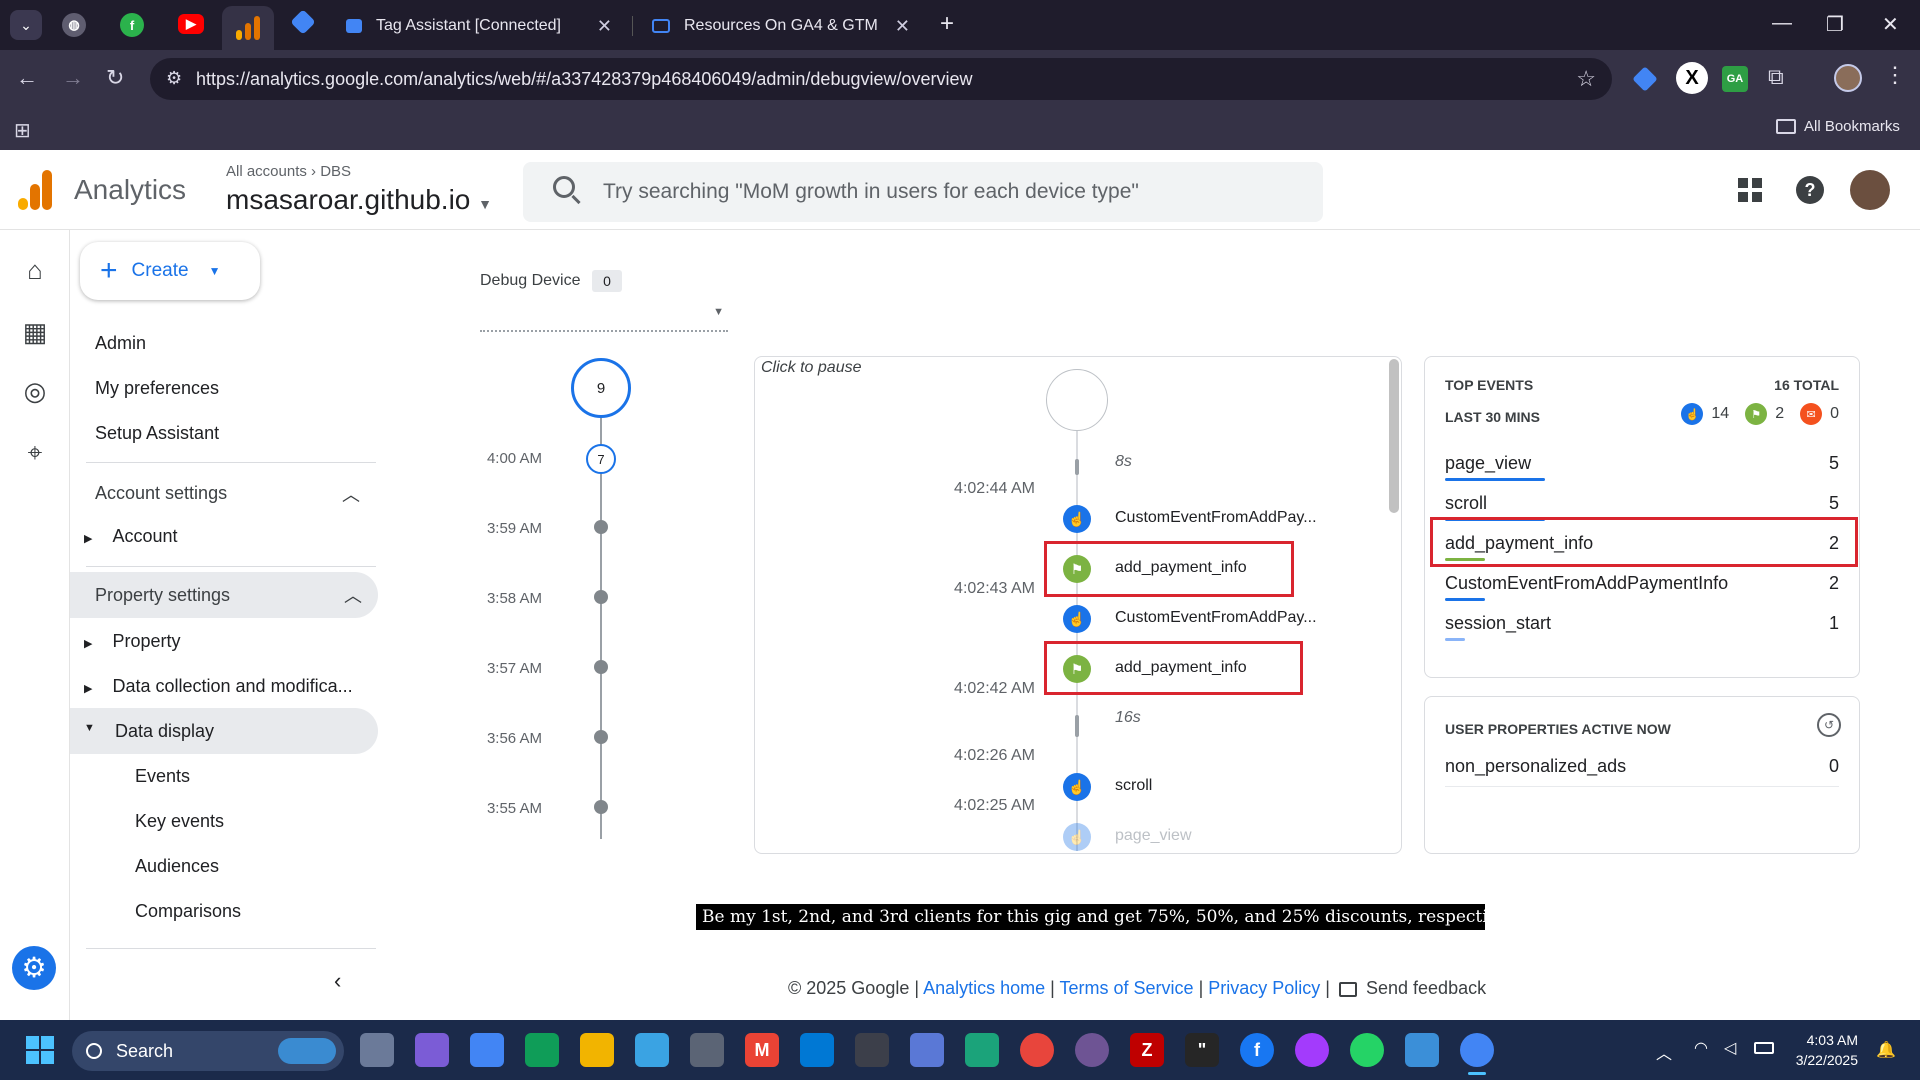 This screenshot has width=1920, height=1080. I want to click on restore-icon: ❐, so click(1835, 24).